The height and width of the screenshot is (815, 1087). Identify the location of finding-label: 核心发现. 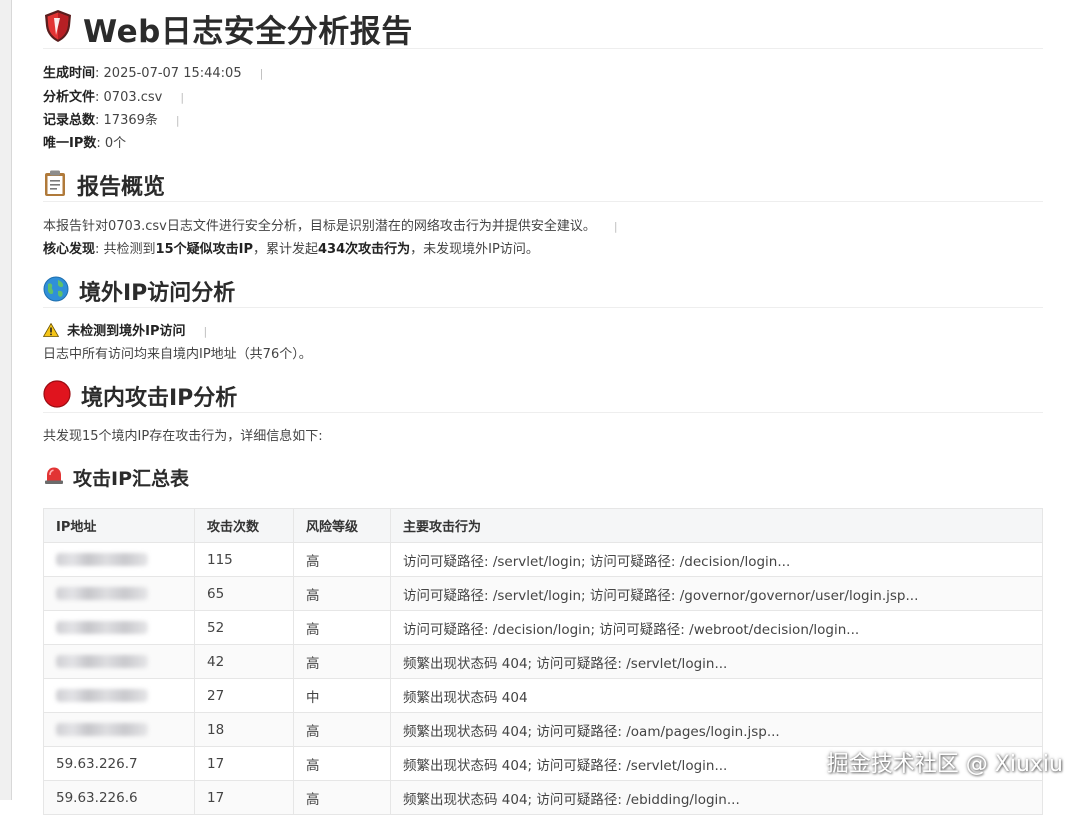
(69, 249).